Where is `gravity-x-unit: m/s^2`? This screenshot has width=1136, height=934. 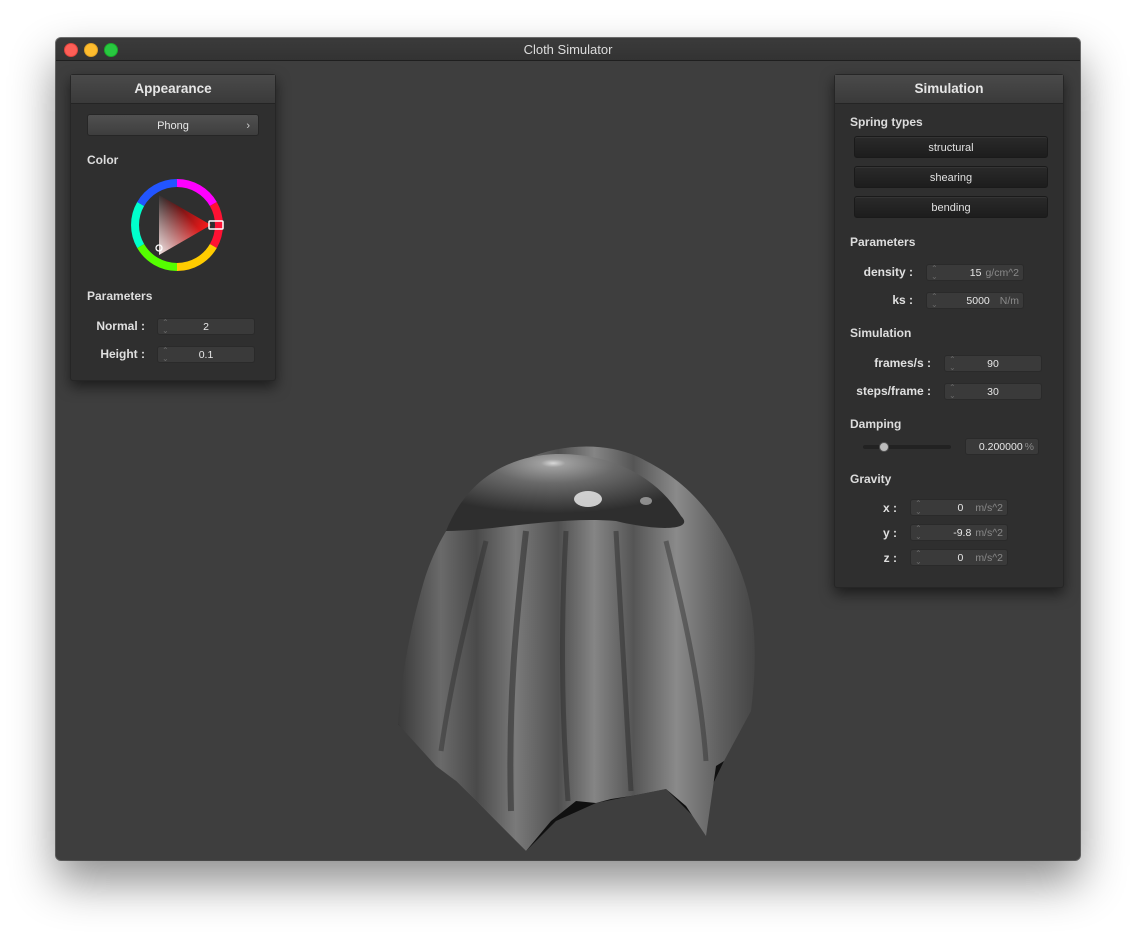 gravity-x-unit: m/s^2 is located at coordinates (989, 508).